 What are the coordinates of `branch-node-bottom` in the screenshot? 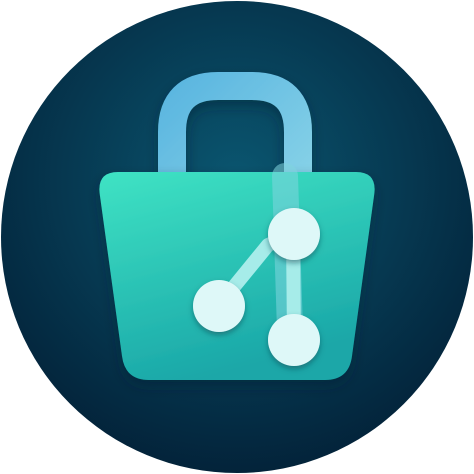 It's located at (294, 340).